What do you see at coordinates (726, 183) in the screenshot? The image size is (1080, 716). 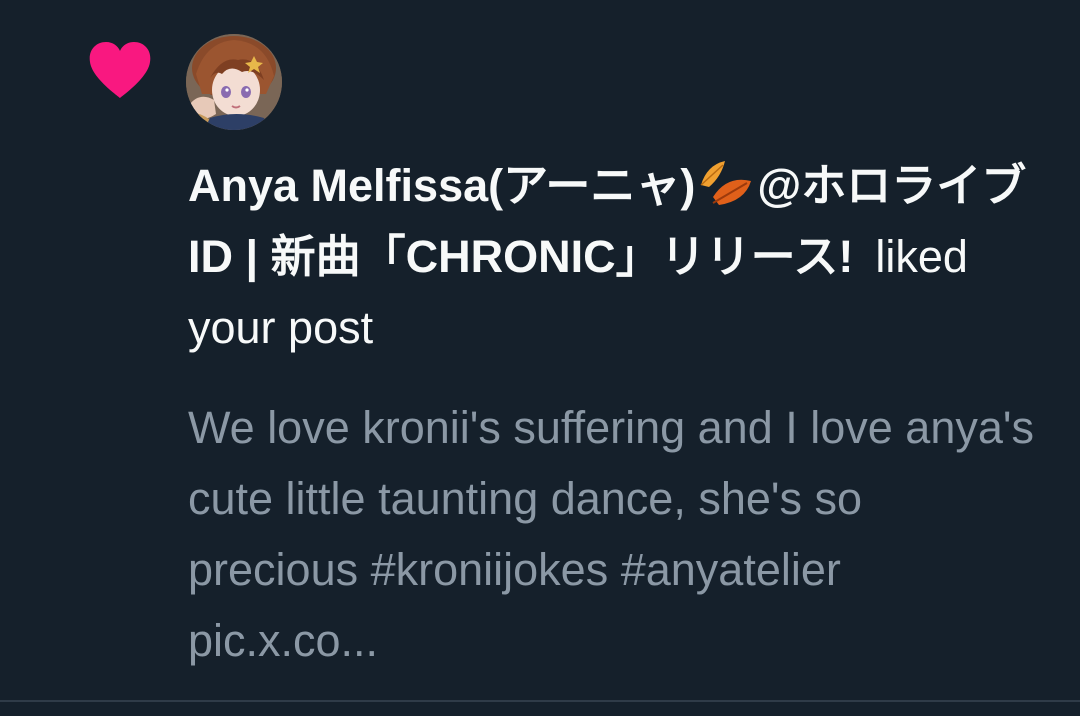 I see `fallen-leaf-icon` at bounding box center [726, 183].